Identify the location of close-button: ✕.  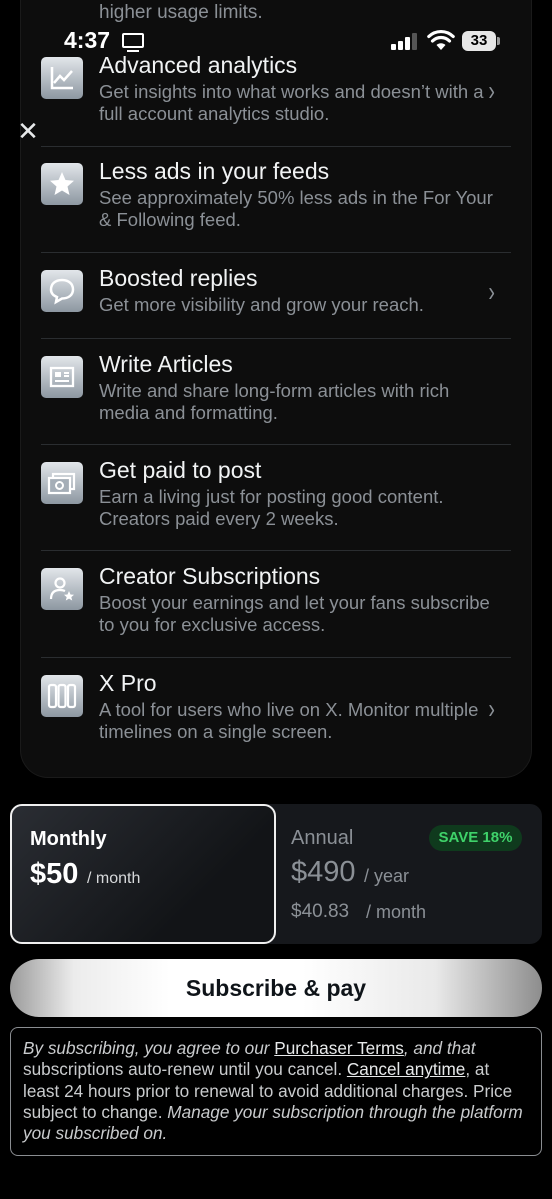
(28, 131).